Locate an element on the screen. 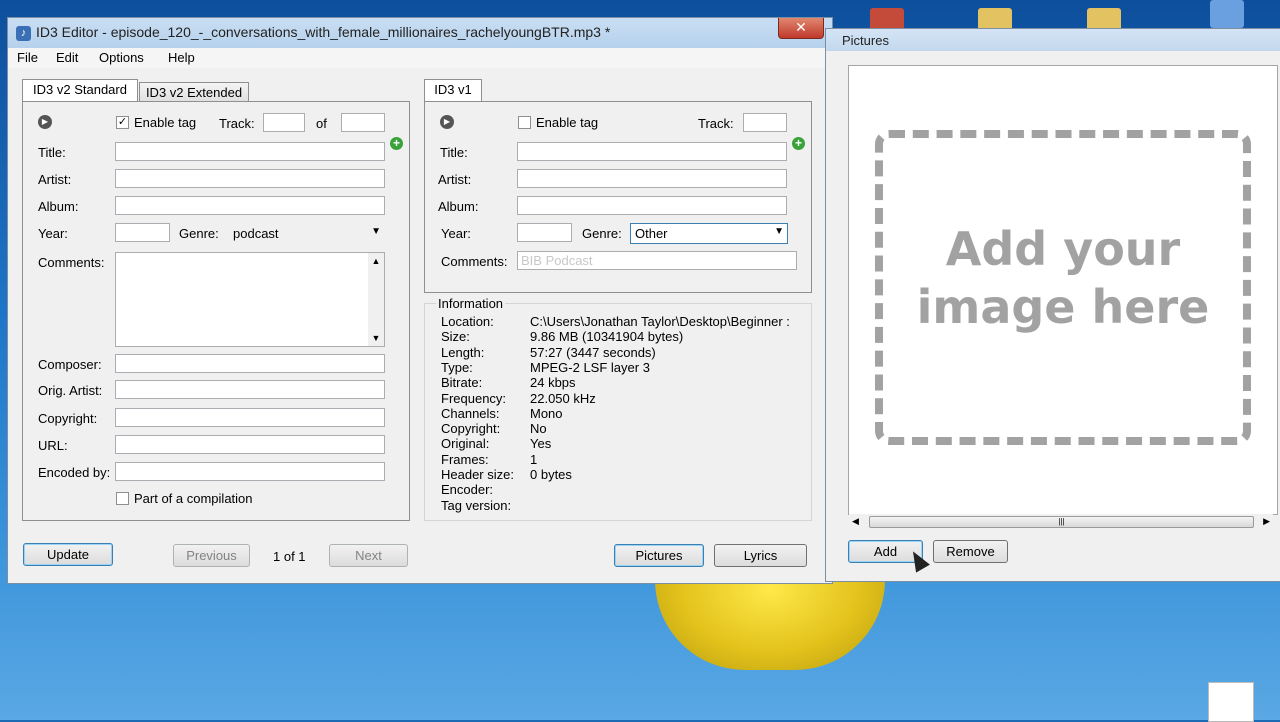 The image size is (1280, 722). v2-artist-label: Artist: is located at coordinates (55, 179).